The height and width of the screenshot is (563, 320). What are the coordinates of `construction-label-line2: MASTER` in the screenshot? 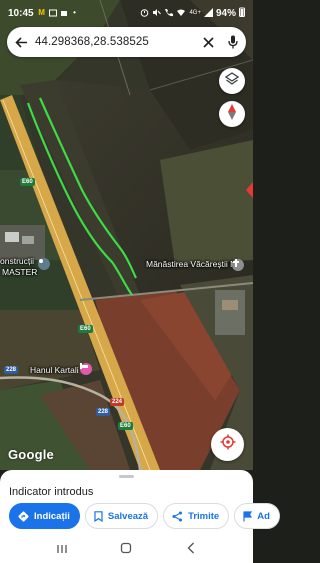 It's located at (20, 272).